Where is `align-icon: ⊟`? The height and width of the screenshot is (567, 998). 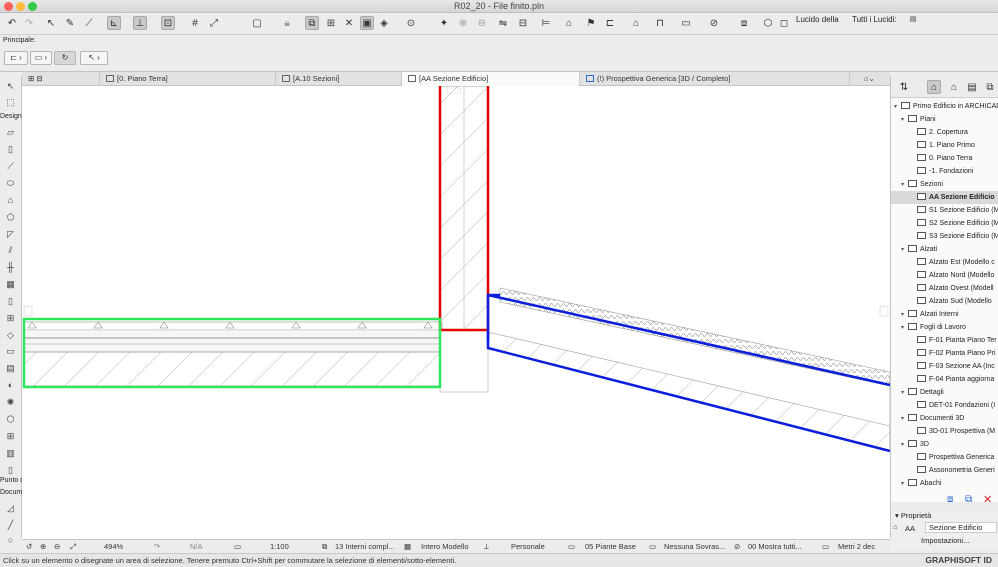
align-icon: ⊟ is located at coordinates (523, 23).